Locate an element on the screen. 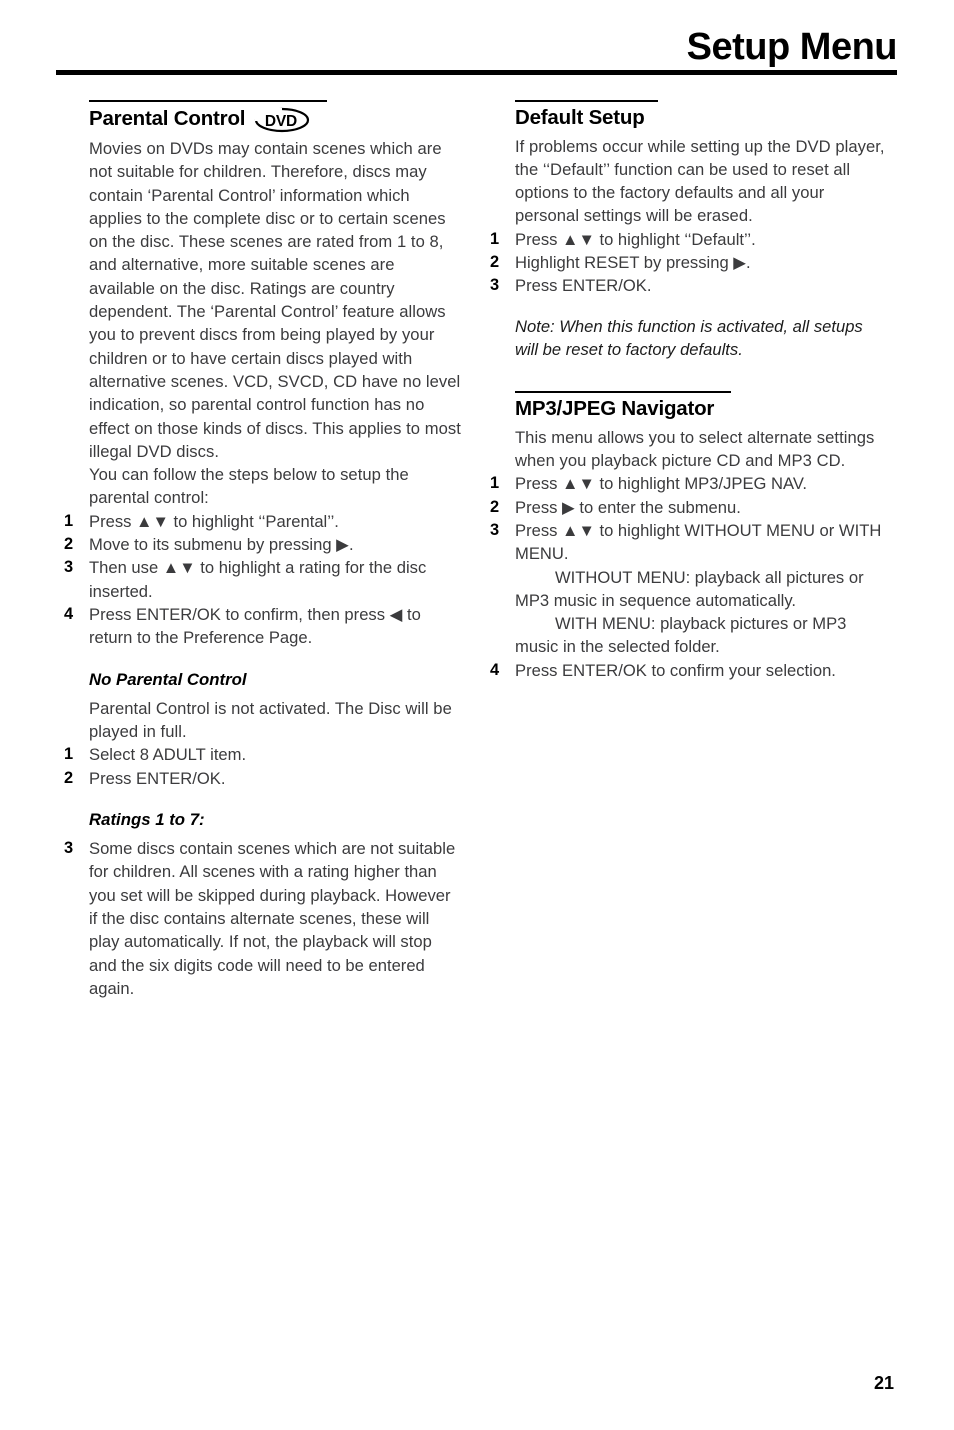  header-rule is located at coordinates (476, 72).